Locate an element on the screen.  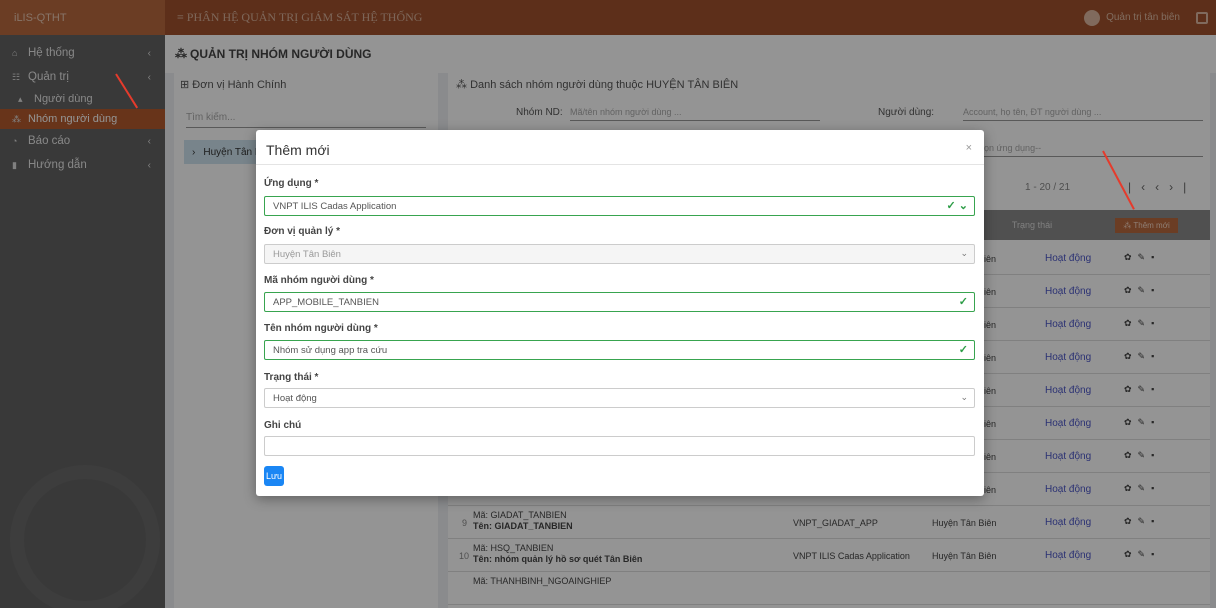
app-select: VNPT ILIS Cadas Application ✓ ⌄ is located at coordinates (619, 206).